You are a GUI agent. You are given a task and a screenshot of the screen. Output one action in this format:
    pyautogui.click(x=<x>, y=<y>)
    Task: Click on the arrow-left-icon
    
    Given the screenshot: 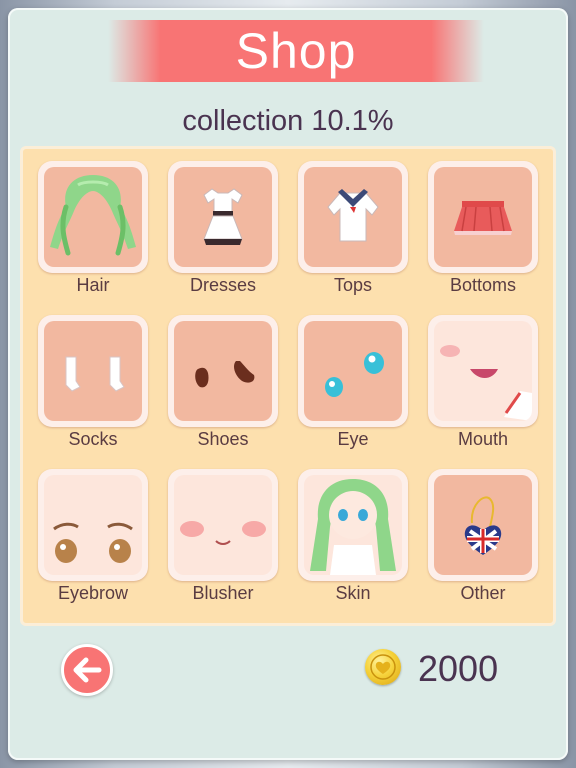 What is the action you would take?
    pyautogui.click(x=87, y=670)
    